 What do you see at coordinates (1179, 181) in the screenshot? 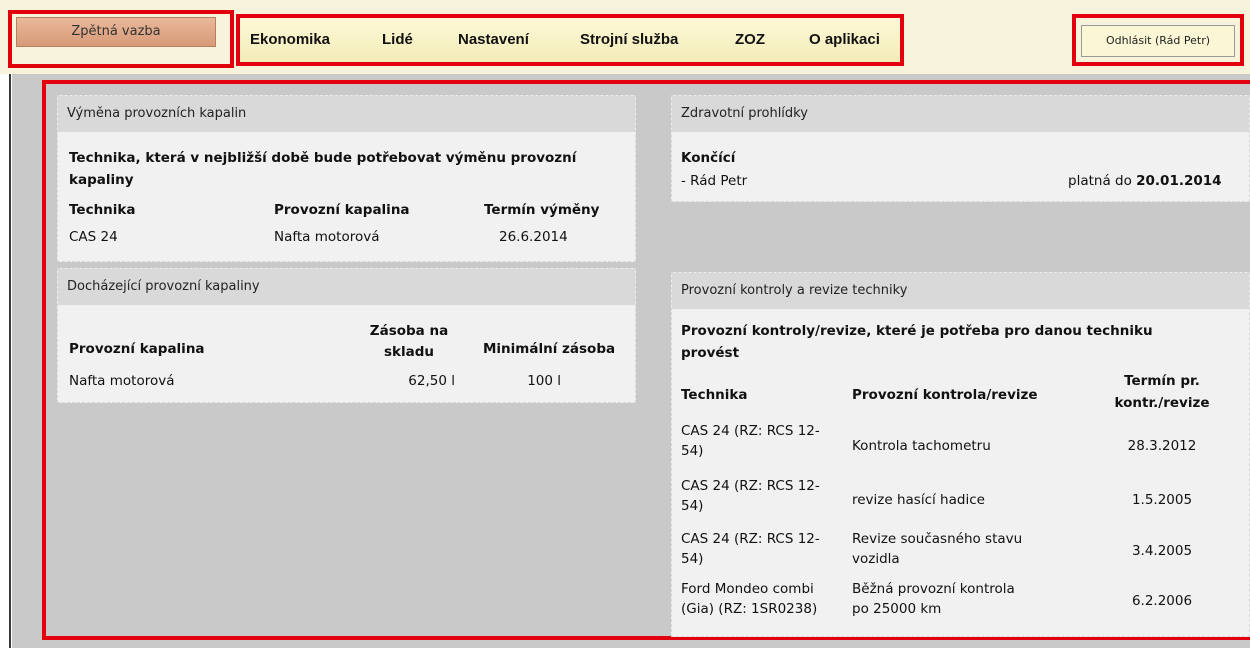
I see `valid-date: 20.01.2014` at bounding box center [1179, 181].